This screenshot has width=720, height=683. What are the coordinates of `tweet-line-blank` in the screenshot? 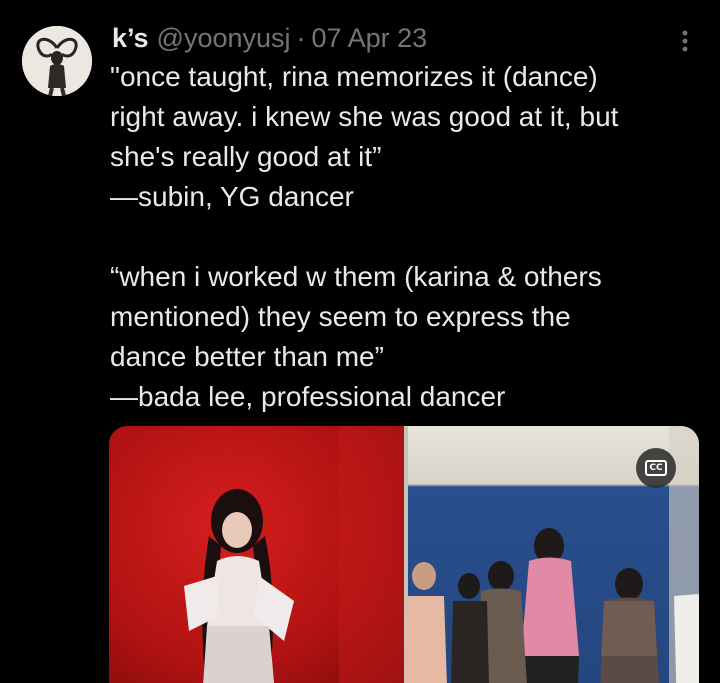 It's located at (410, 237).